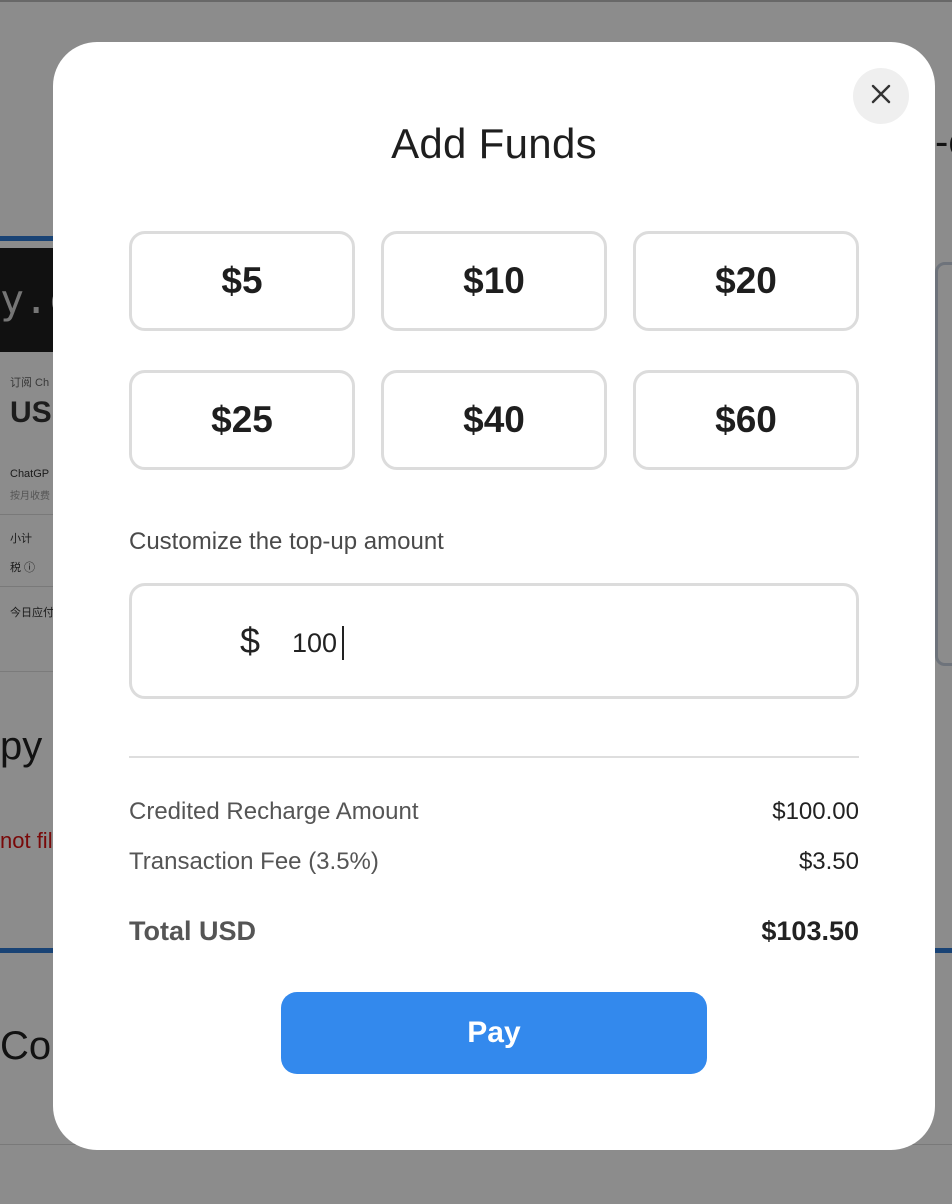 This screenshot has width=952, height=1204. I want to click on close-icon, so click(881, 96).